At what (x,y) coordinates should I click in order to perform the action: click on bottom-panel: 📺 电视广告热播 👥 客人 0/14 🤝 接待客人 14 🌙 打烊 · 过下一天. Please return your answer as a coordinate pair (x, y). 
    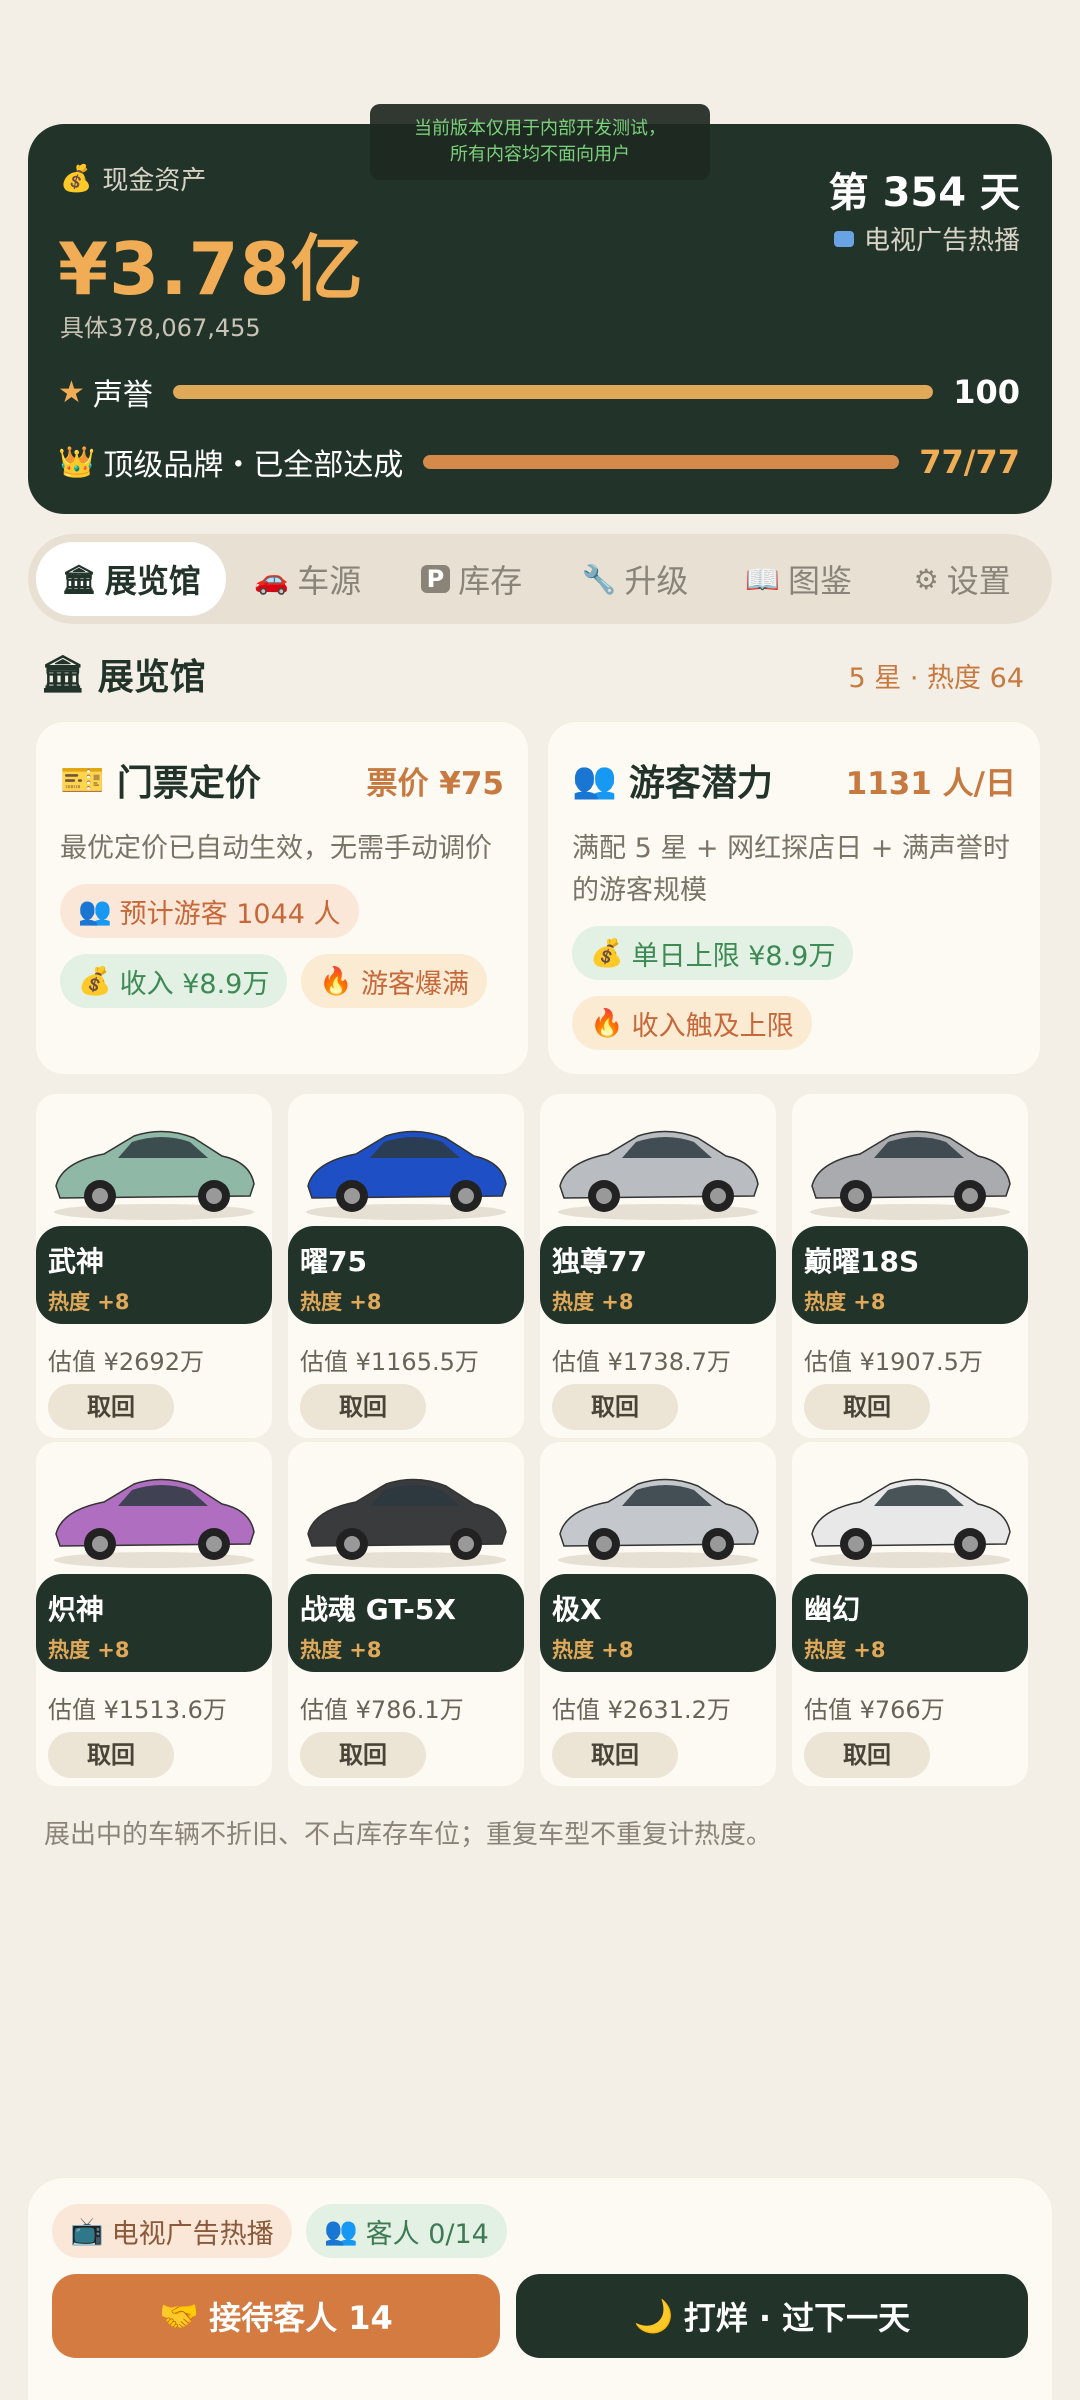
    Looking at the image, I should click on (540, 2289).